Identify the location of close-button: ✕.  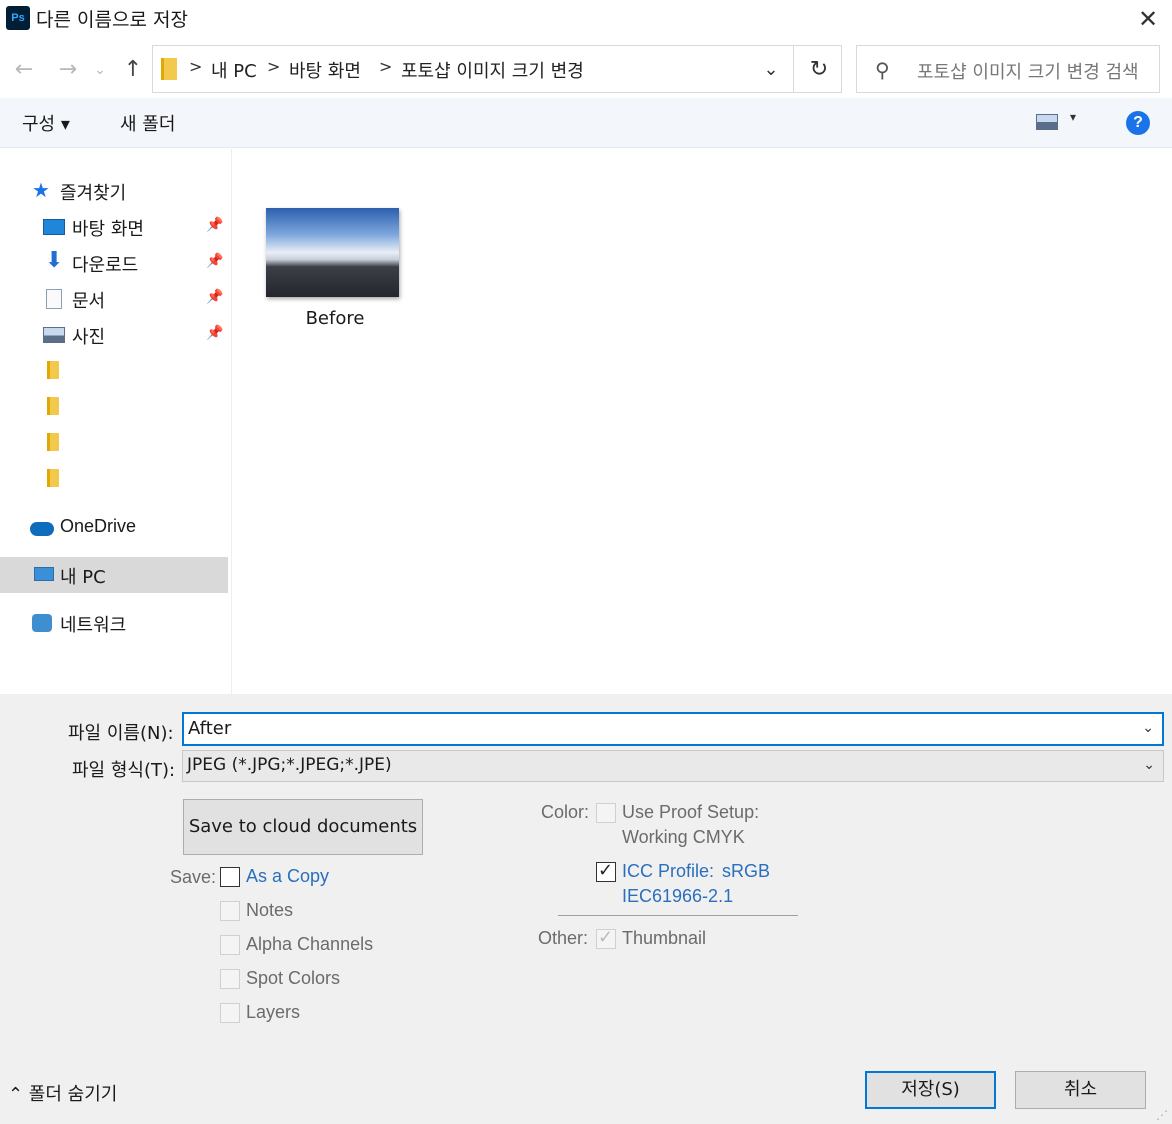
(1148, 19).